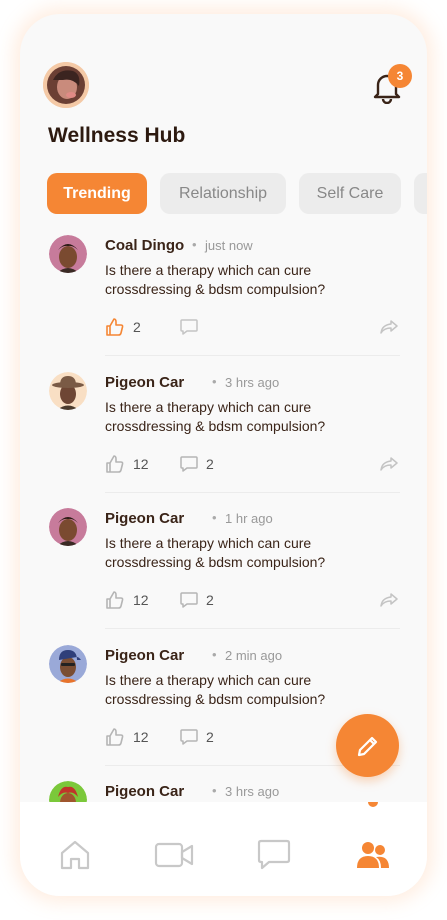 This screenshot has height=920, width=447. I want to click on active-indicator, so click(373, 804).